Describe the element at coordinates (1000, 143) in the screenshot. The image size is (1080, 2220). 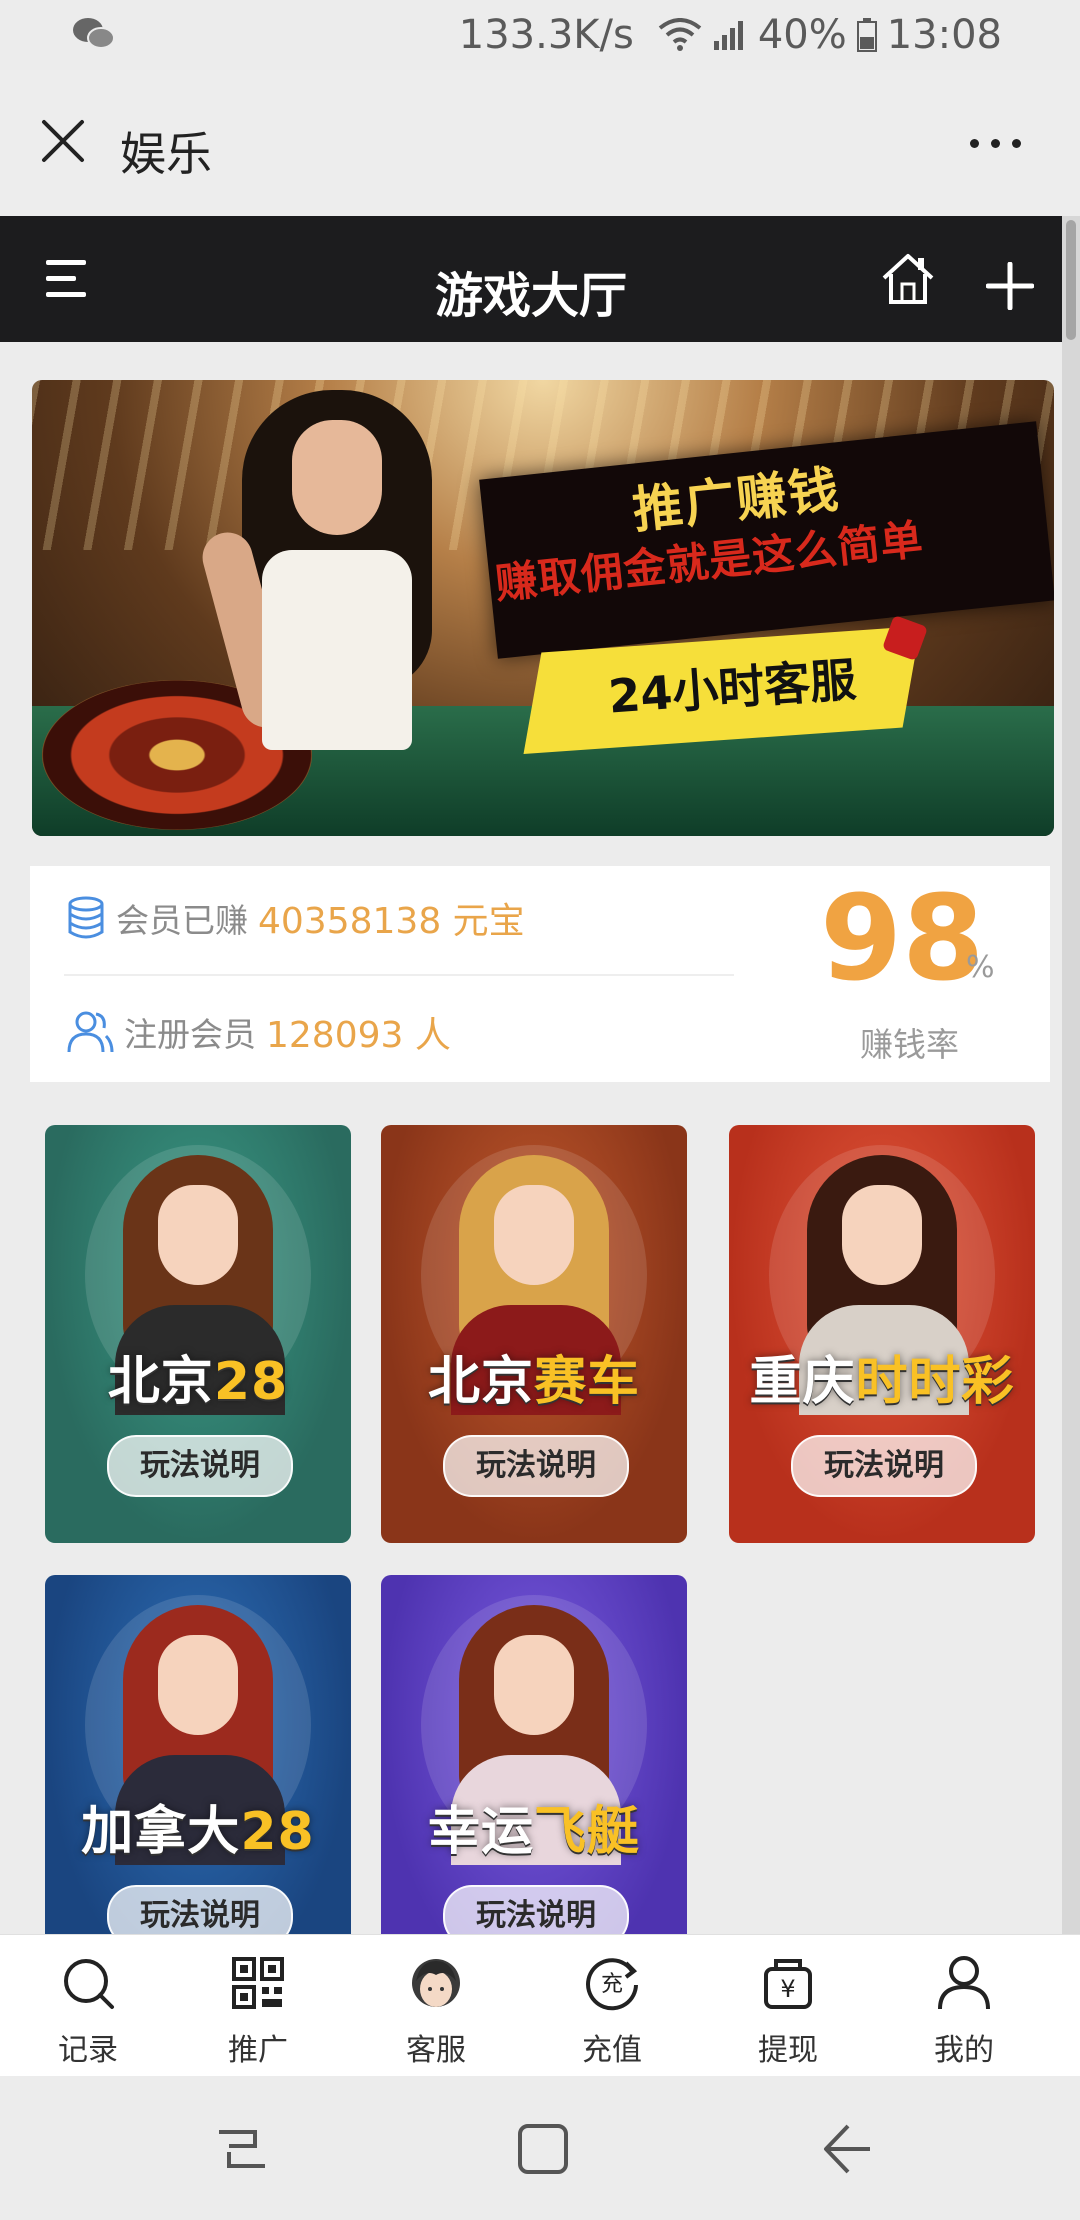
I see `more-options-icon` at that location.